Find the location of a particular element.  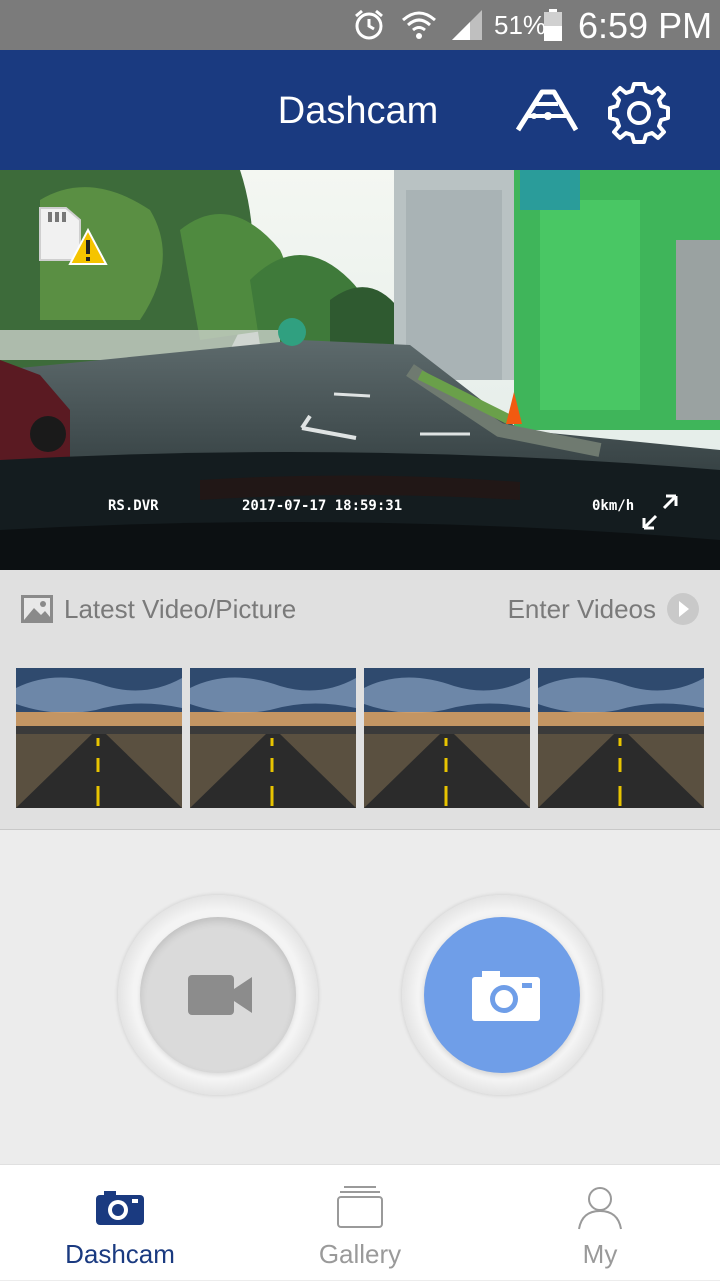

battery-icon is located at coordinates (553, 25).